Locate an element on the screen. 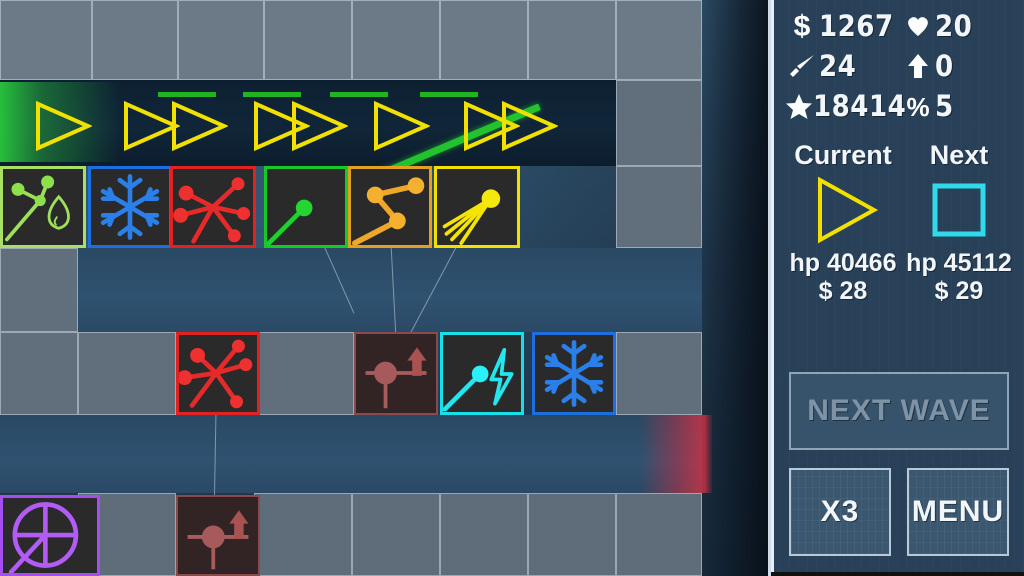 The image size is (1024, 576). stat-damage: 24 is located at coordinates (843, 66).